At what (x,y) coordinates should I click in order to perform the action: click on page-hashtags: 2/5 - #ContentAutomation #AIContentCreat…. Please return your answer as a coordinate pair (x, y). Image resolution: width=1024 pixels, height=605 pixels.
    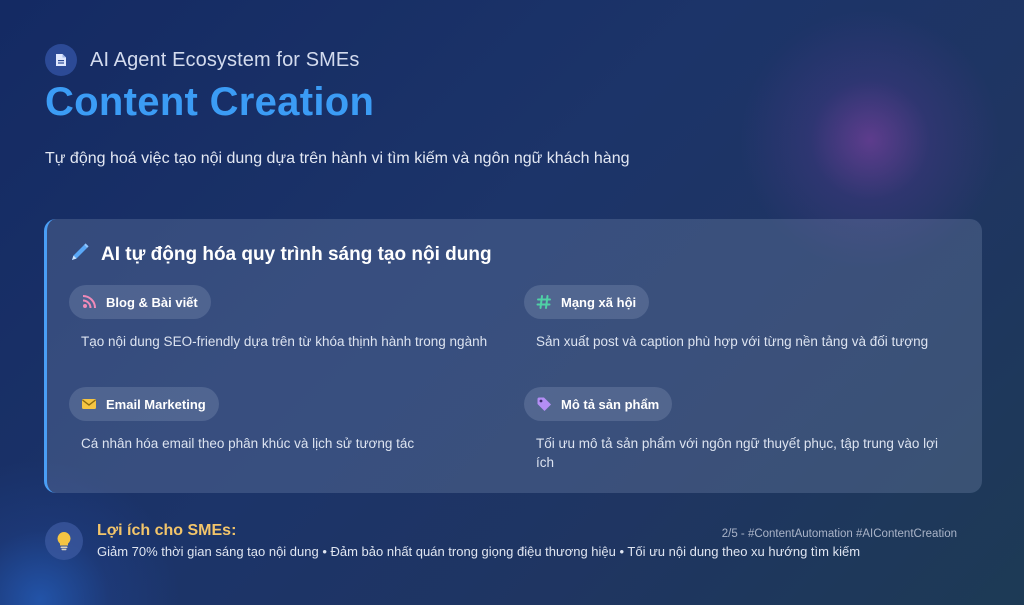
    Looking at the image, I should click on (839, 534).